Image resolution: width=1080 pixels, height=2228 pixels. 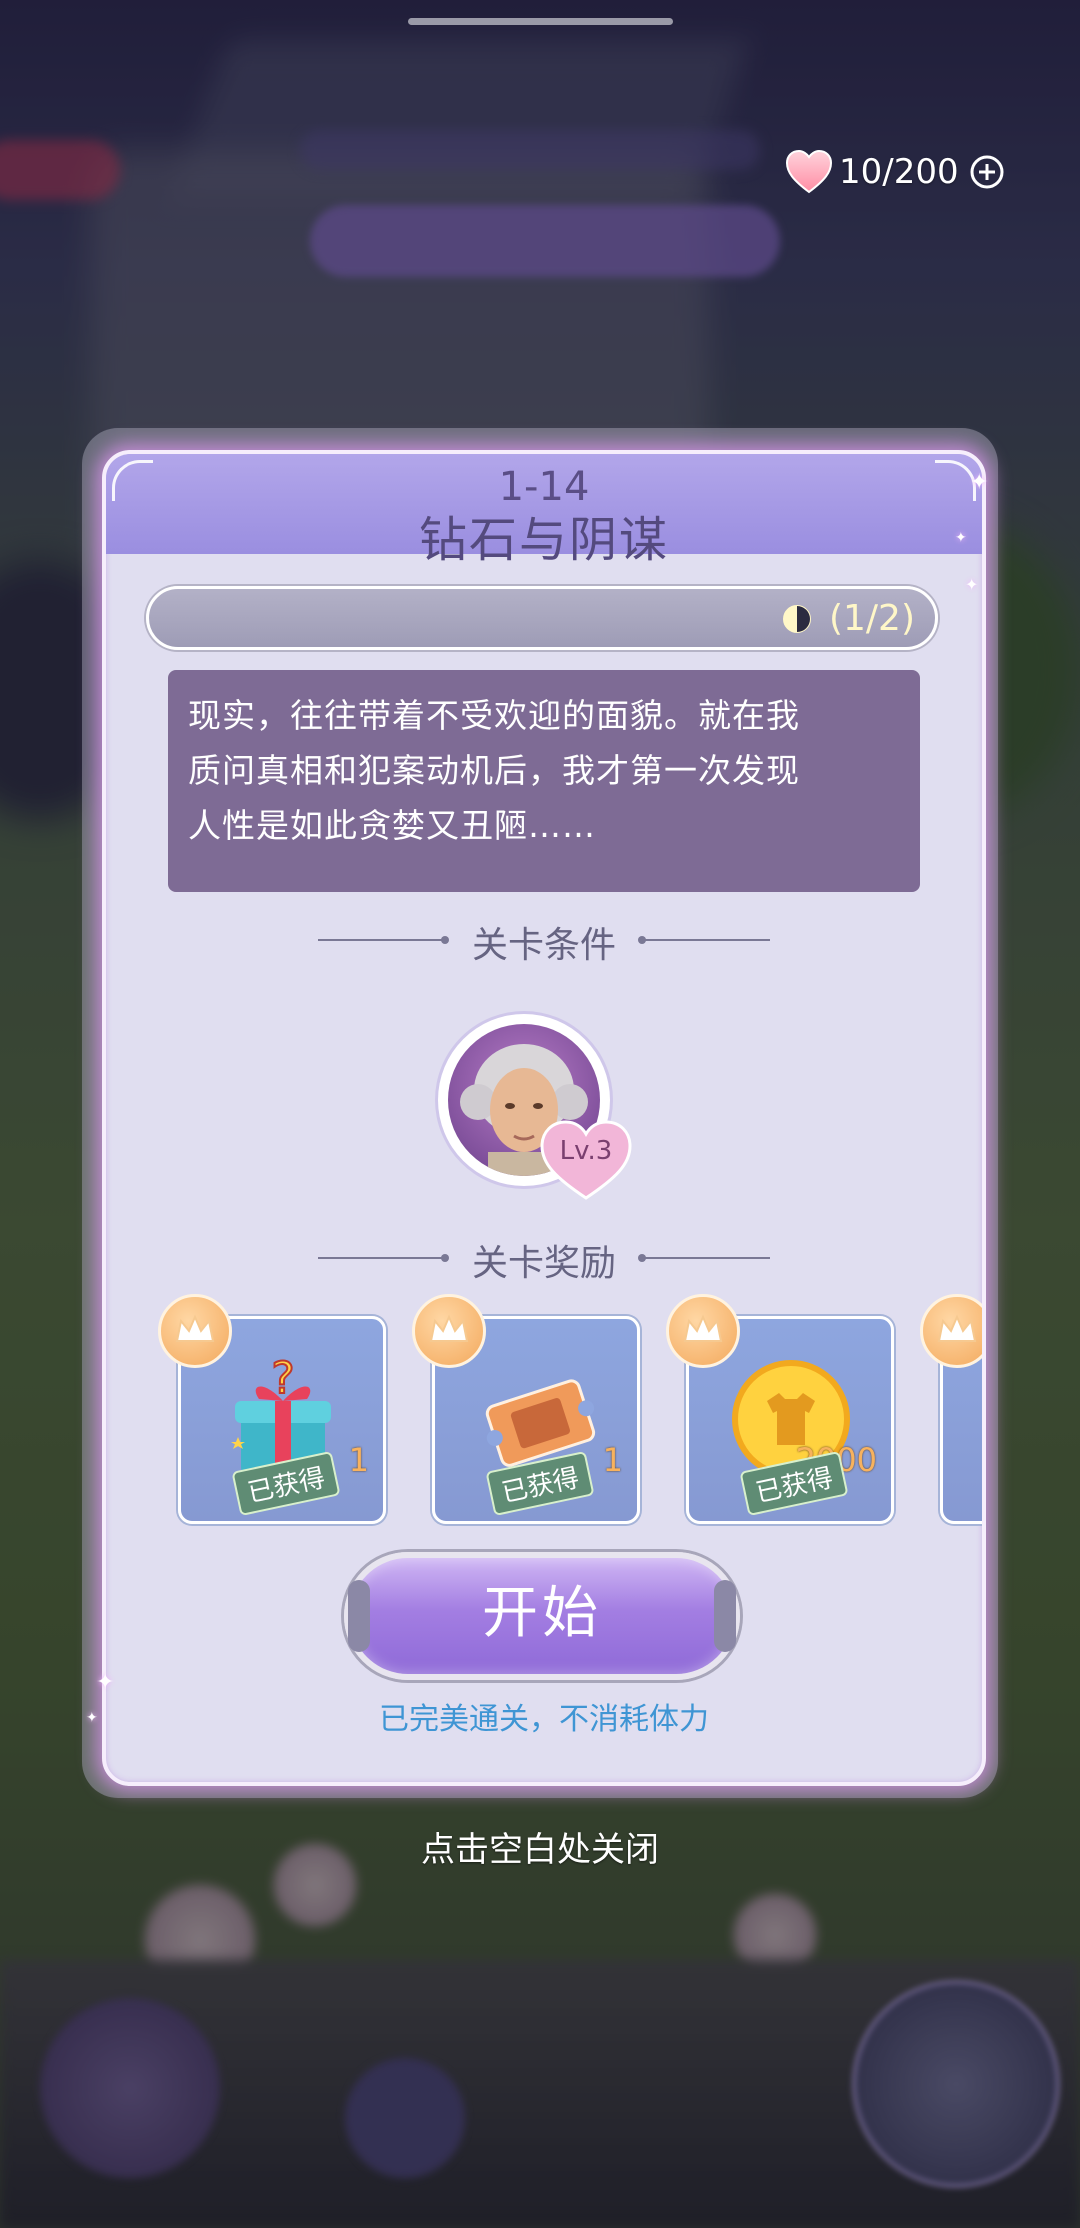 I want to click on level-title: 钻石与阴谋, so click(x=543, y=540).